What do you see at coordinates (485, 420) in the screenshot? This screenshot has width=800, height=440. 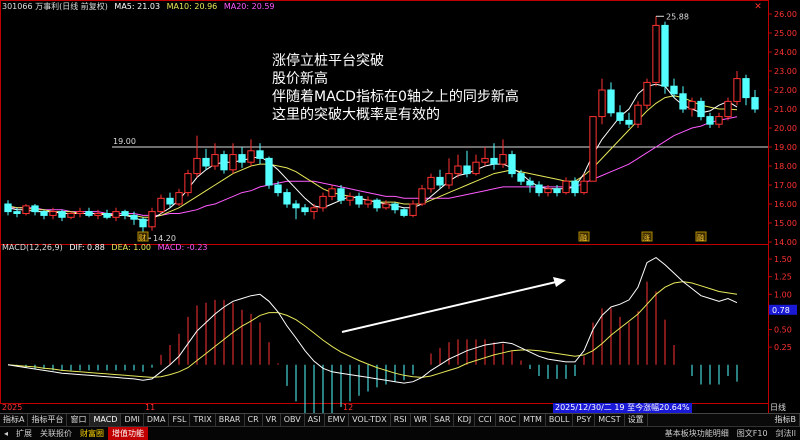 I see `indicator-tab-cci: CCI` at bounding box center [485, 420].